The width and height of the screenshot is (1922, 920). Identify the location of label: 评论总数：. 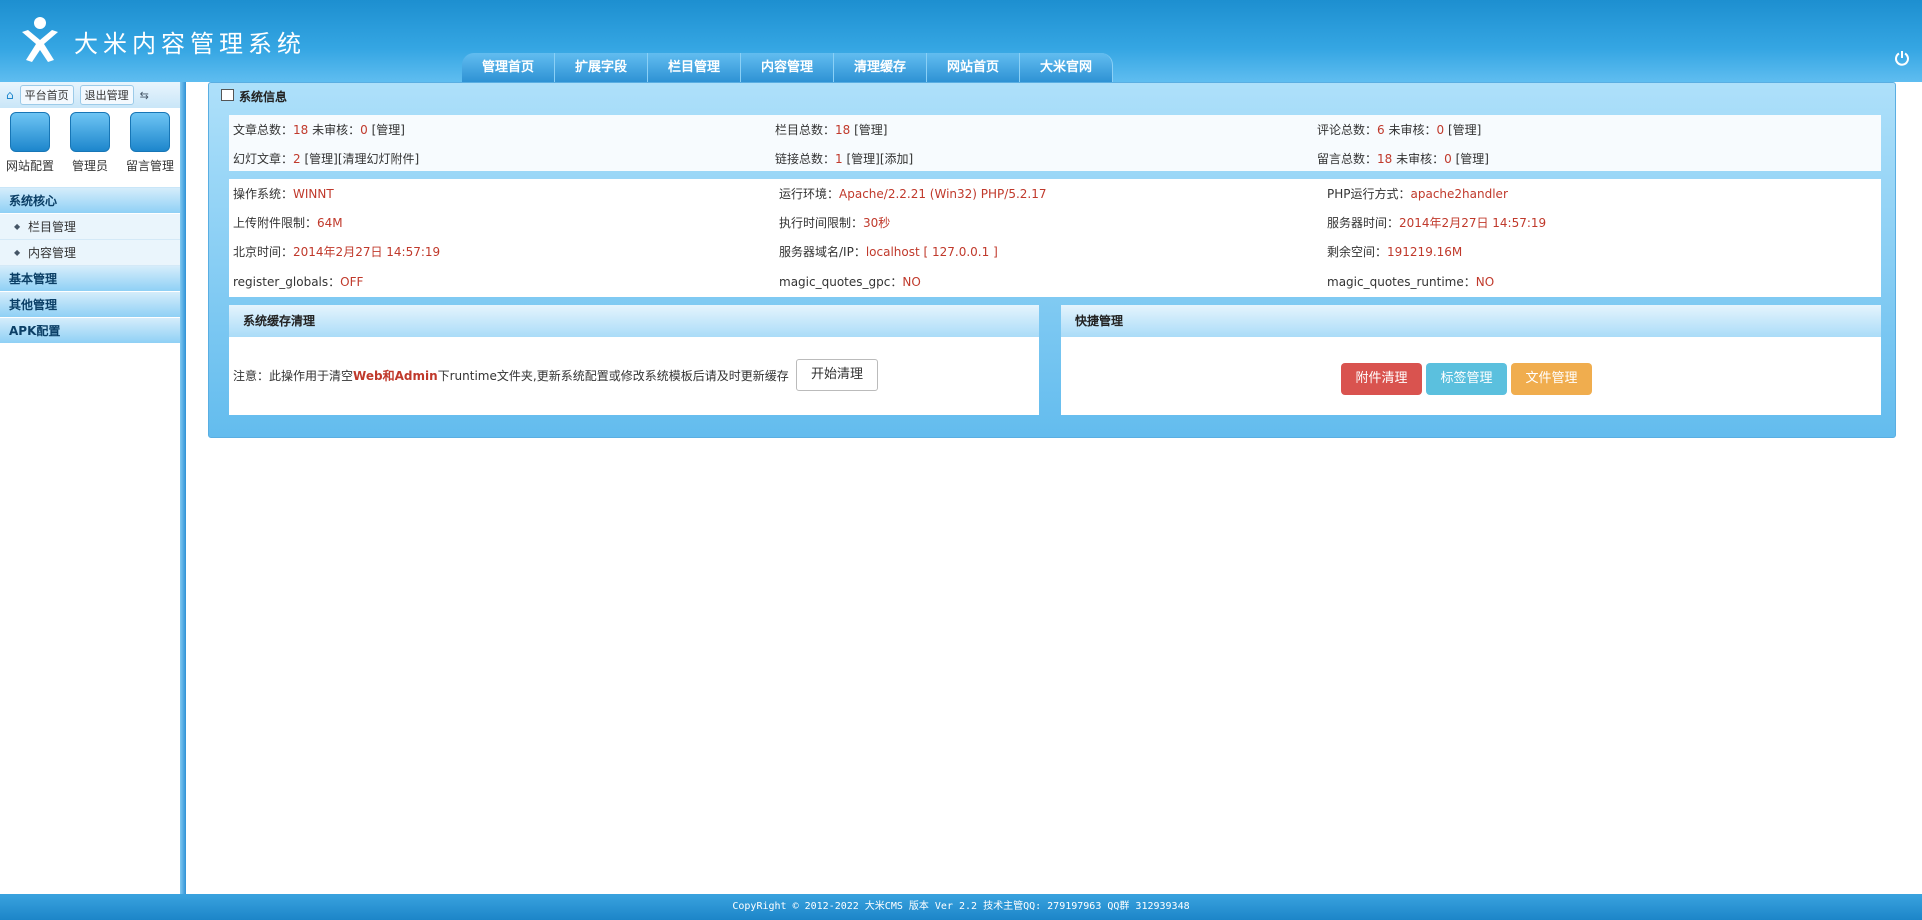
(1347, 130).